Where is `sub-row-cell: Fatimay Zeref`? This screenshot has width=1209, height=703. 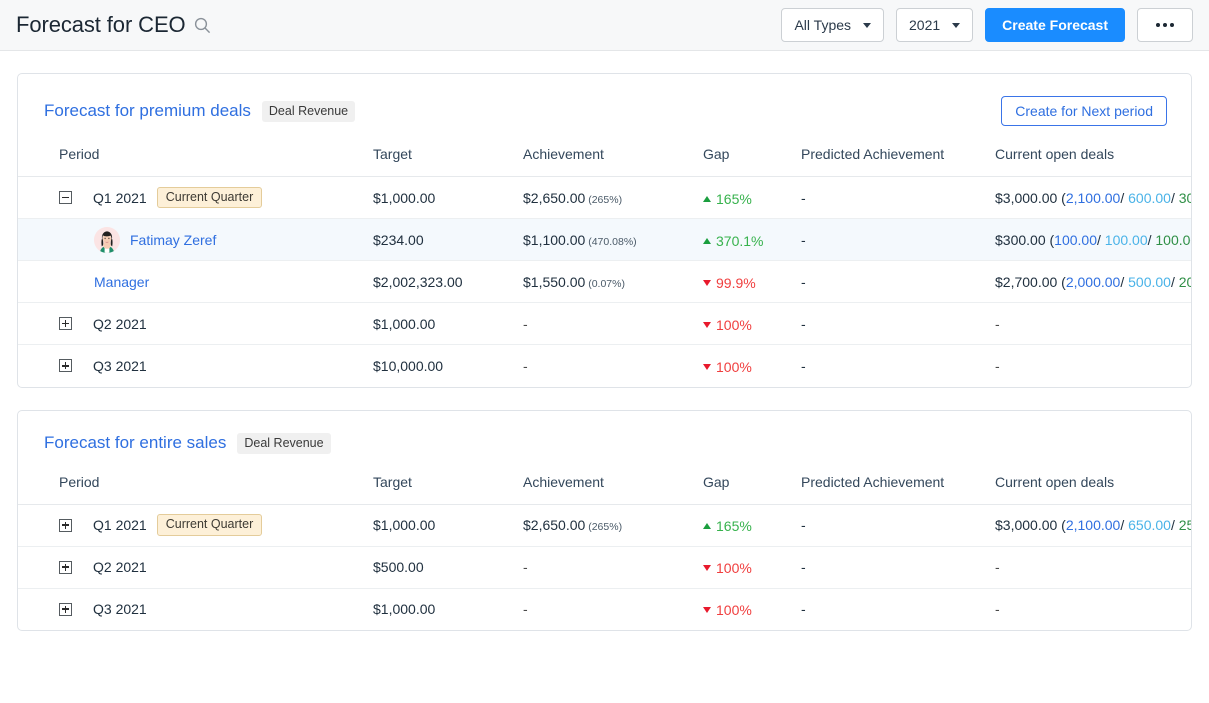
sub-row-cell: Fatimay Zeref is located at coordinates (195, 239).